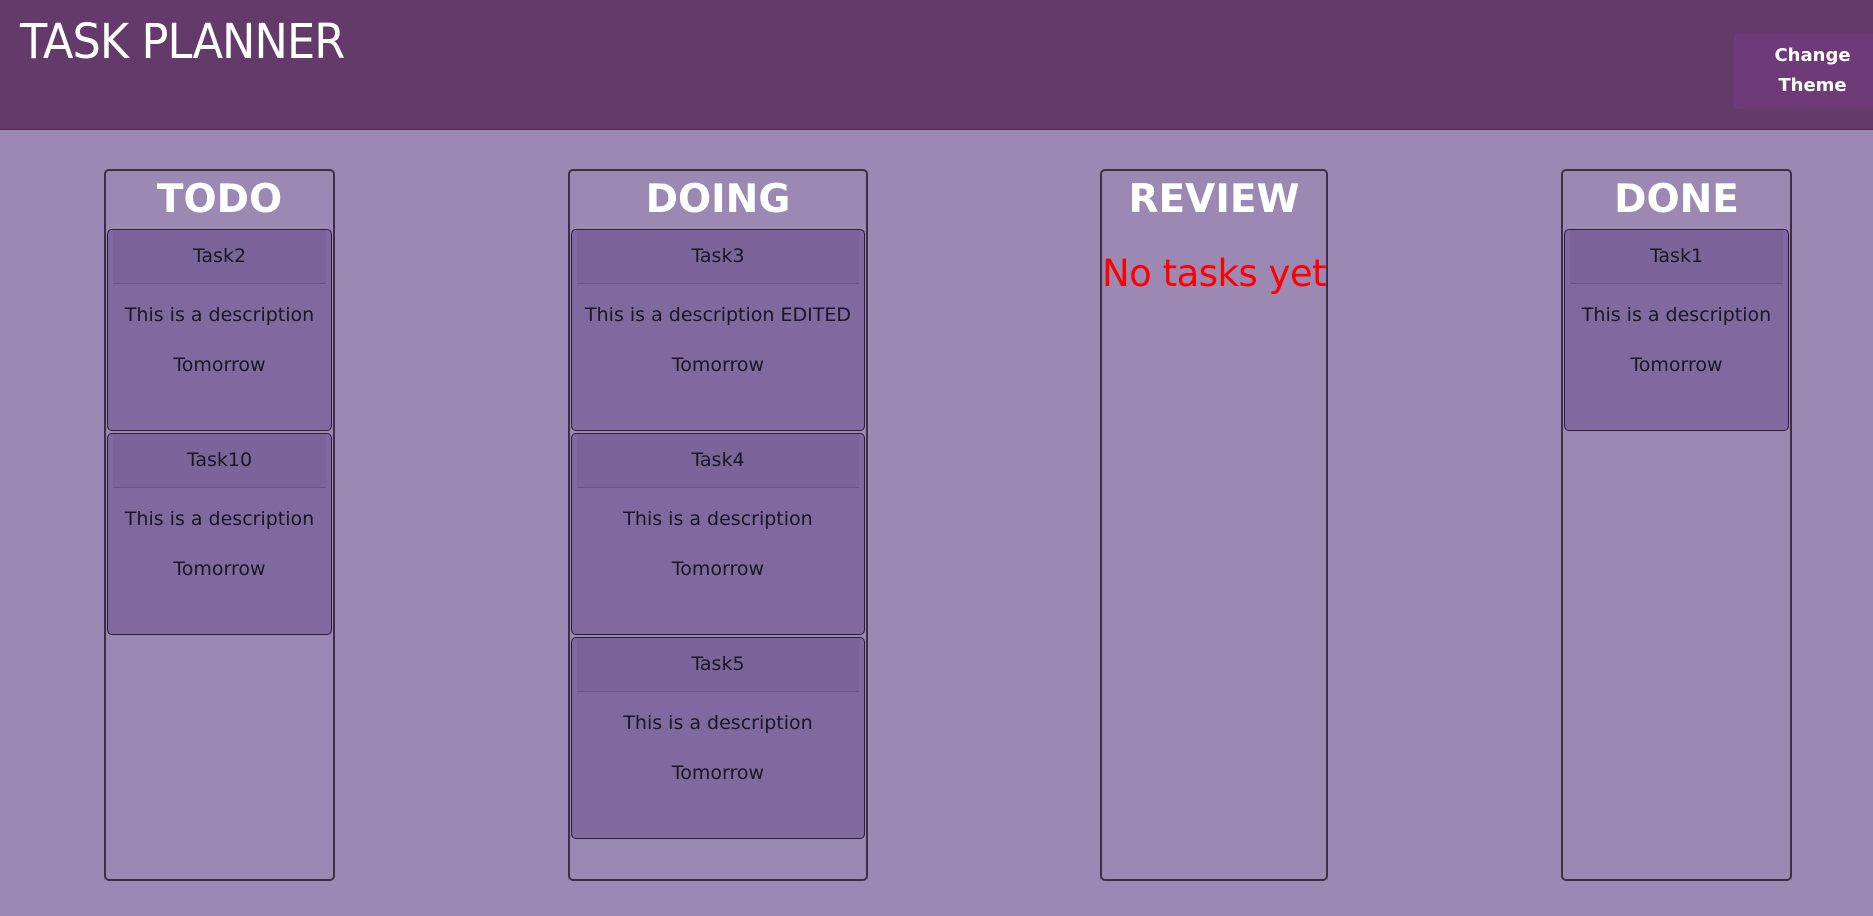 The image size is (1873, 916). I want to click on task-name: Task2, so click(219, 257).